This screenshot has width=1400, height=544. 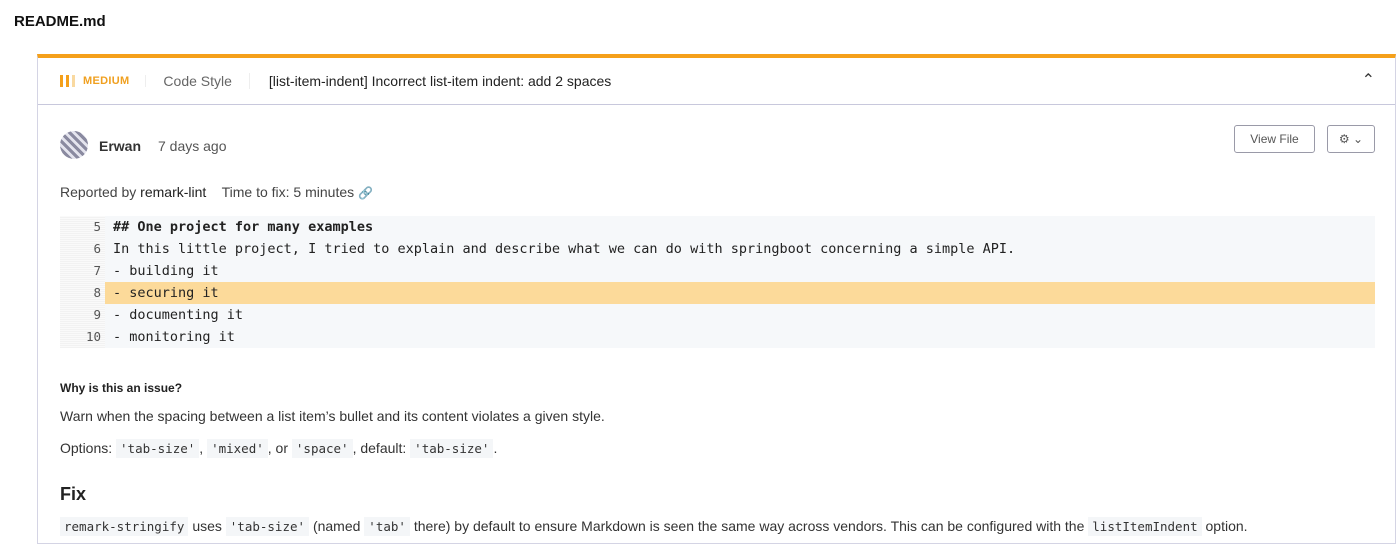 What do you see at coordinates (120, 146) in the screenshot?
I see `author-name: Erwan` at bounding box center [120, 146].